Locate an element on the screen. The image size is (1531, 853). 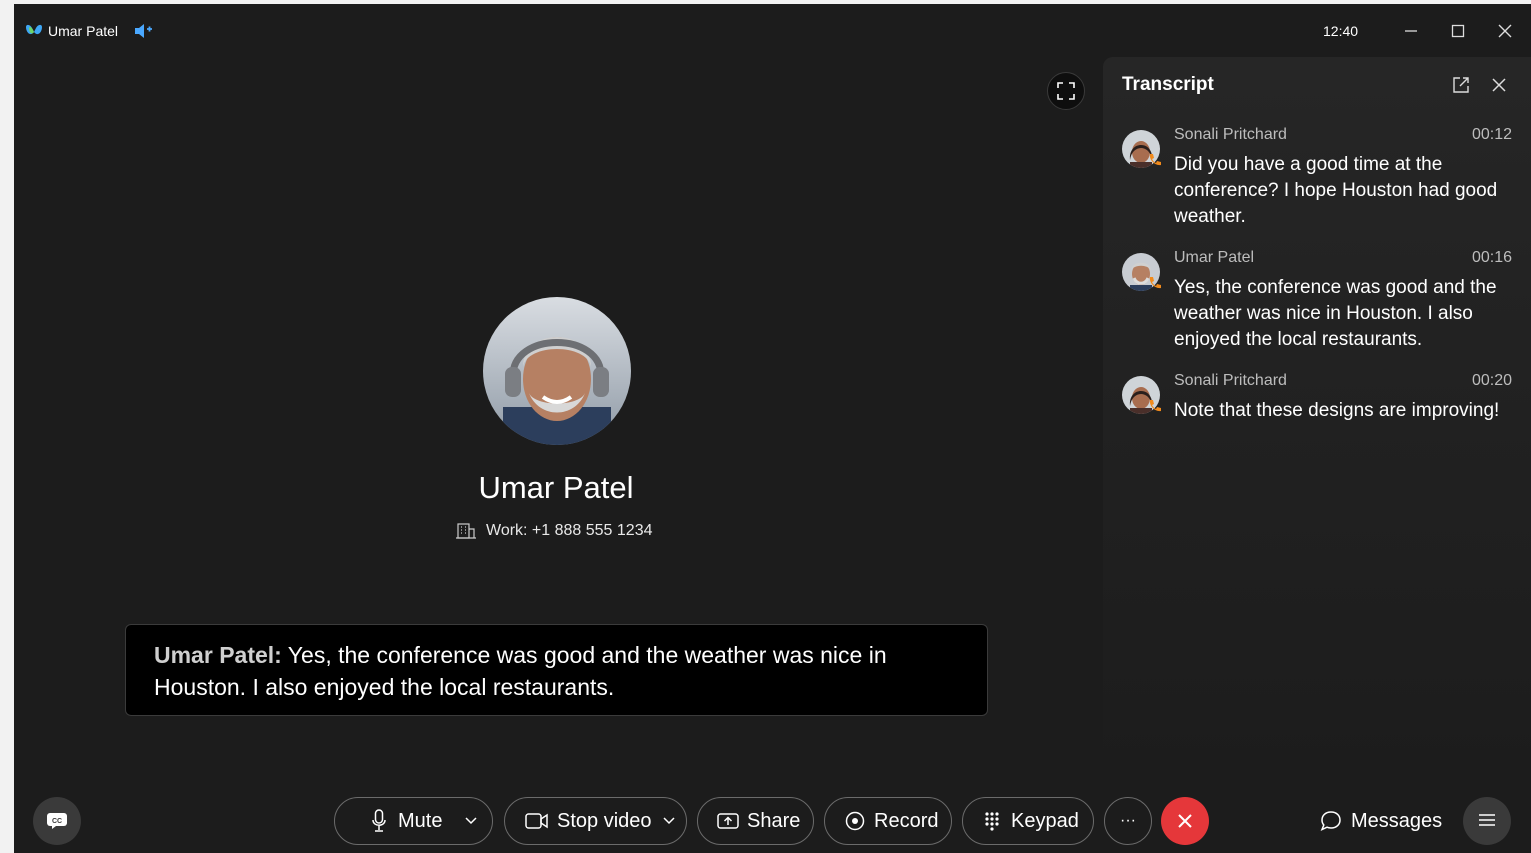
caller-name: Umar Patel is located at coordinates (556, 487).